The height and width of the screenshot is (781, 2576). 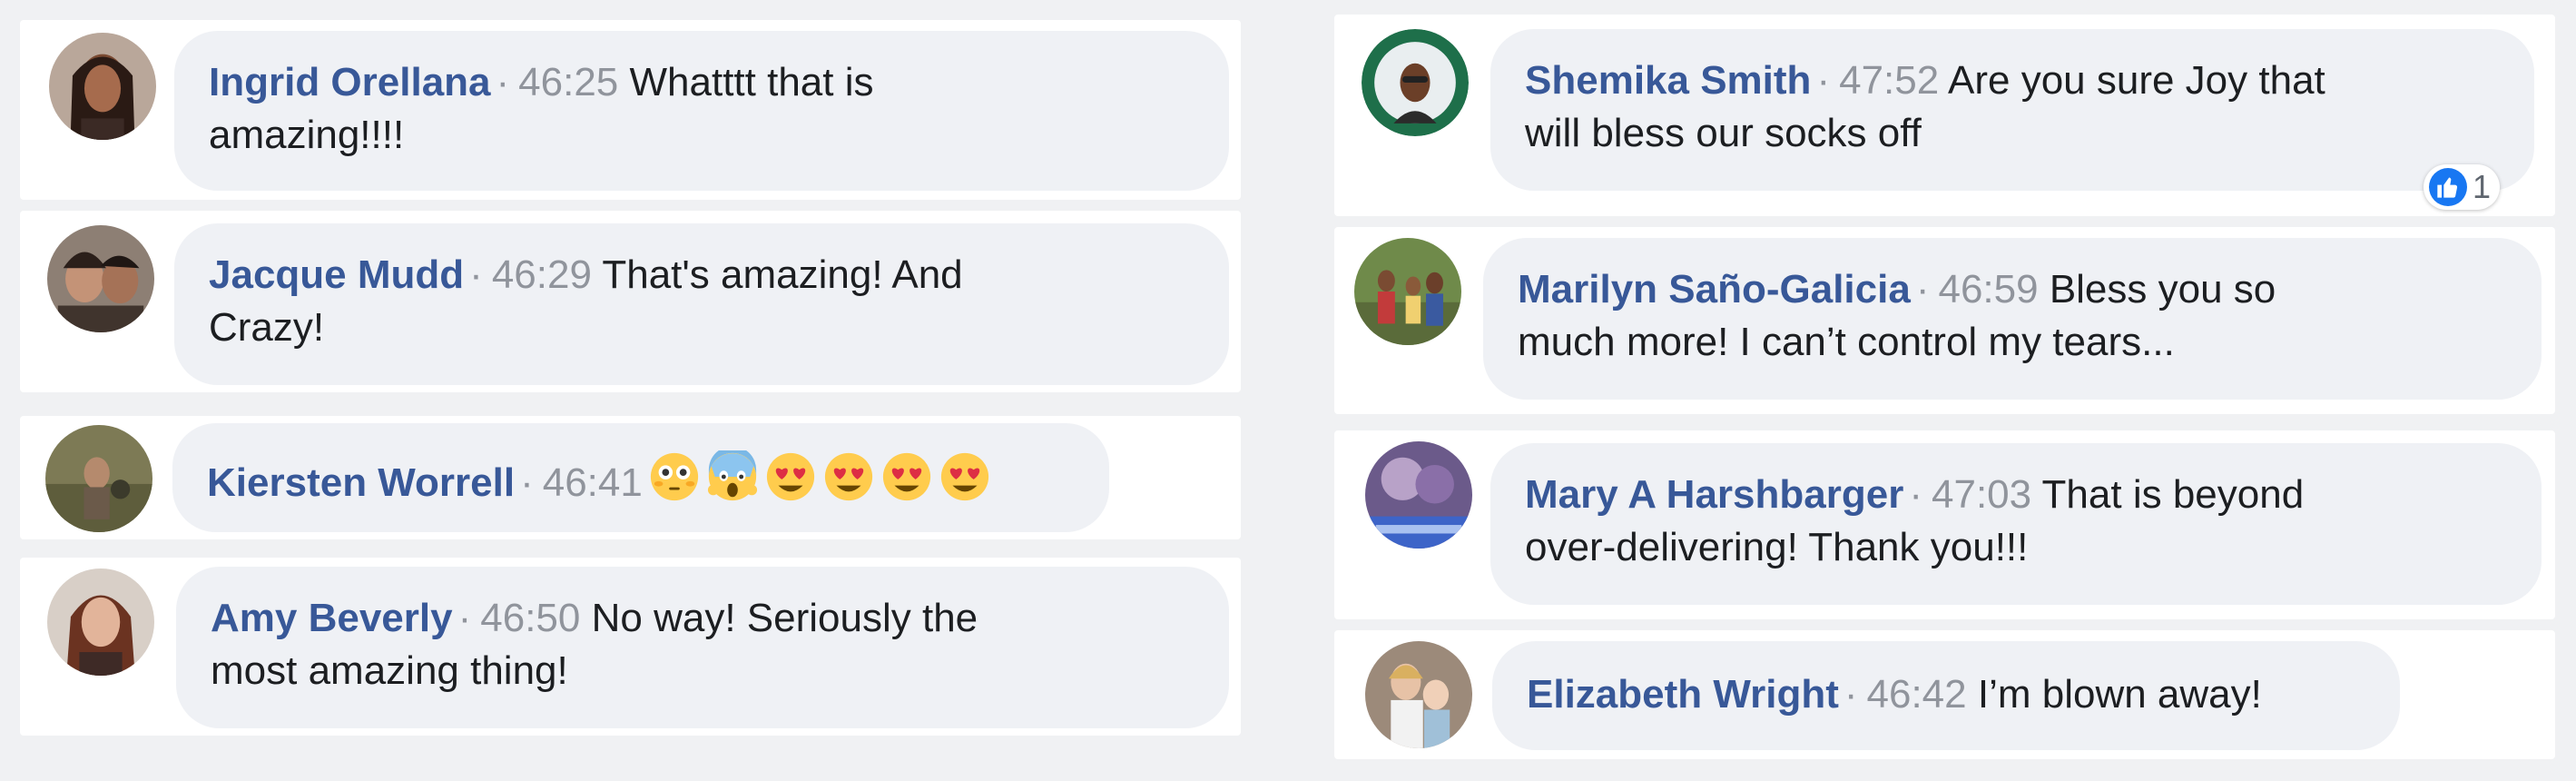 What do you see at coordinates (1683, 694) in the screenshot?
I see `commenter-name: Elizabeth Wright` at bounding box center [1683, 694].